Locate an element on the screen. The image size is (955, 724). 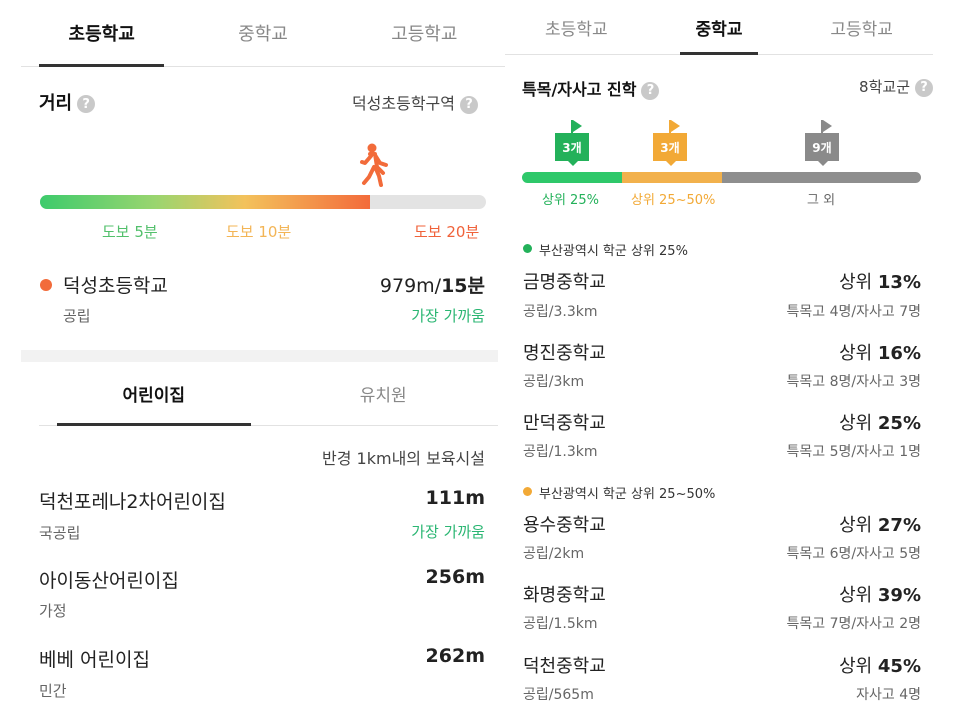
admission-title: 특목/자사고 진학? is located at coordinates (591, 88).